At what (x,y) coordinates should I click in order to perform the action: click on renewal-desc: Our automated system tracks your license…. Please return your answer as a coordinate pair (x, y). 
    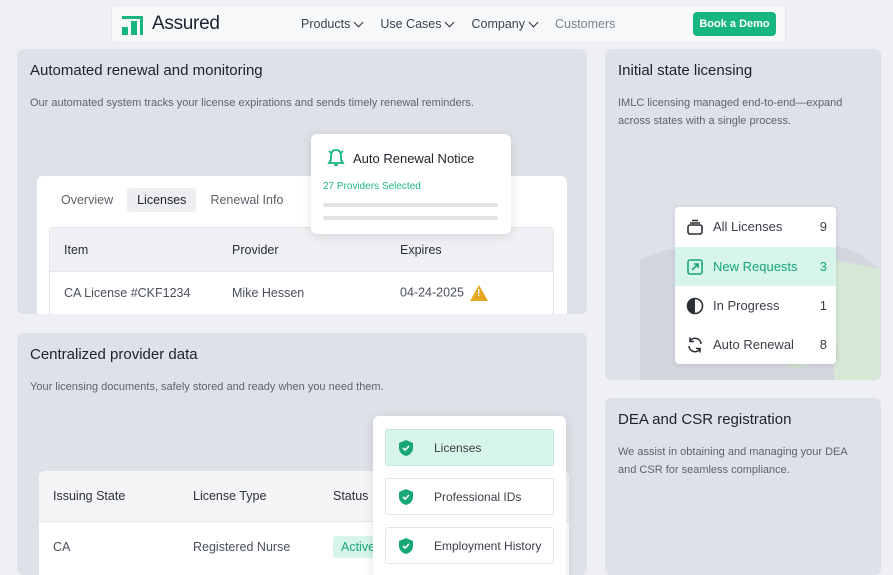
    Looking at the image, I should click on (252, 103).